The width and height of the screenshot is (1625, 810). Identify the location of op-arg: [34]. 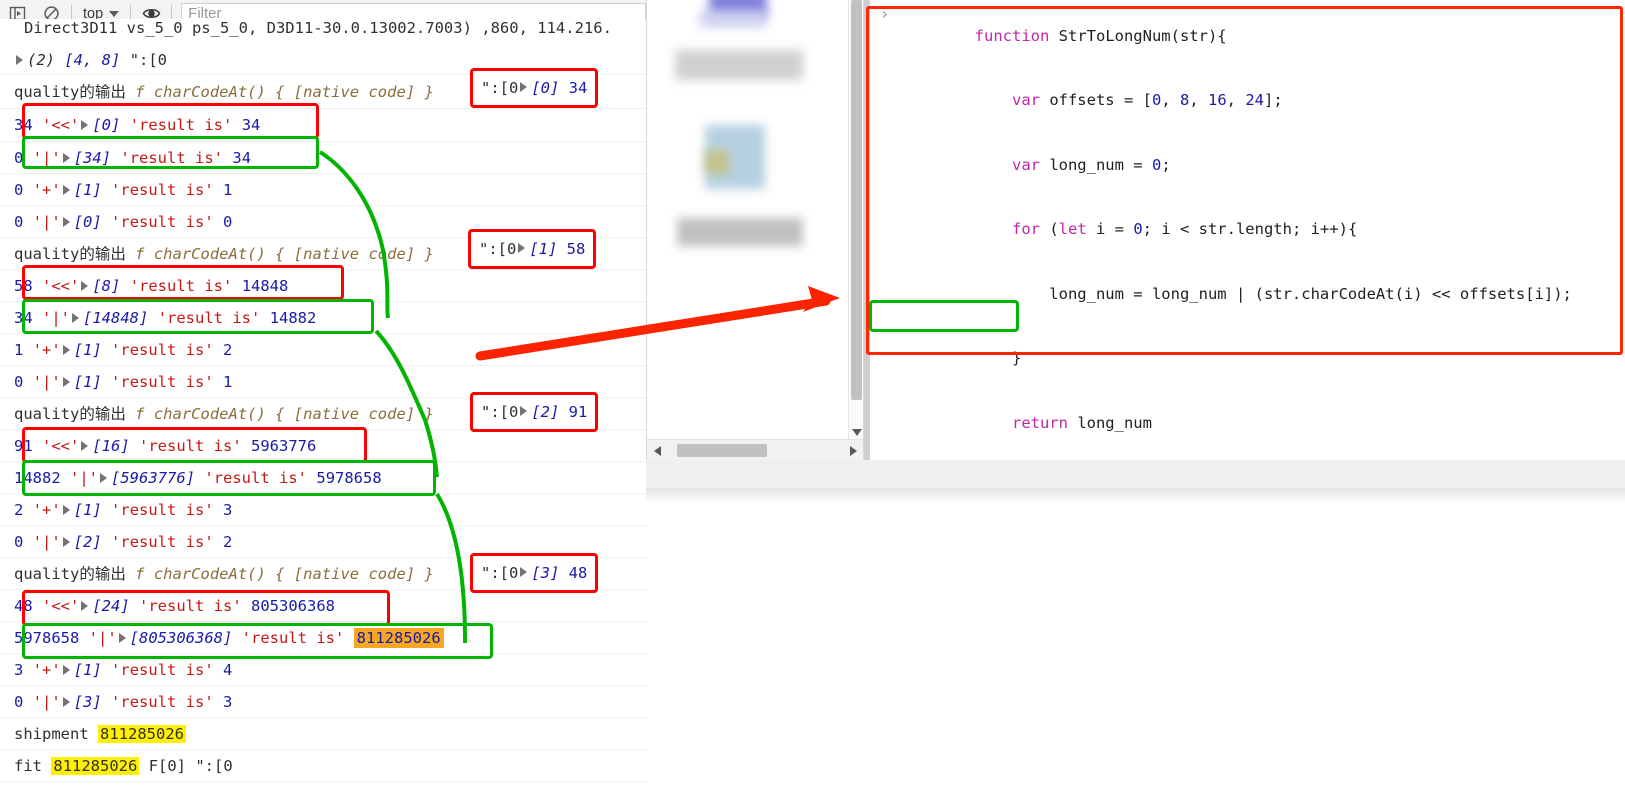
(92, 158).